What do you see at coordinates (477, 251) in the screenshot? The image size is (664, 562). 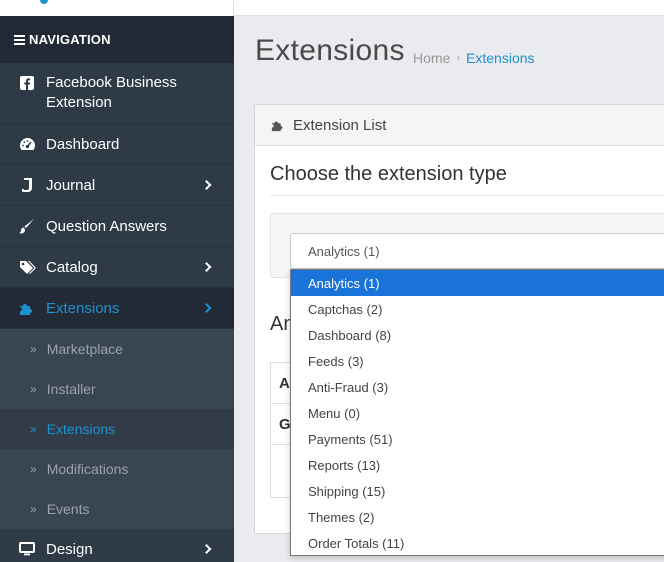 I see `extension-type-select: Analytics (1)` at bounding box center [477, 251].